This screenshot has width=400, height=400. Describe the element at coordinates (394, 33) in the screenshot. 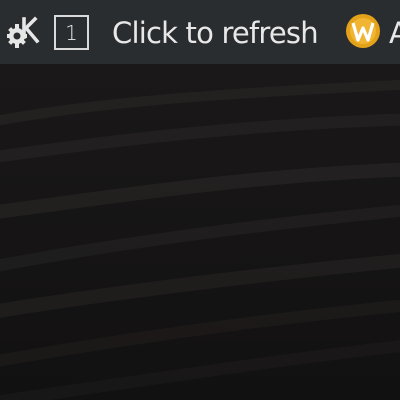

I see `tray-app-label: A` at that location.